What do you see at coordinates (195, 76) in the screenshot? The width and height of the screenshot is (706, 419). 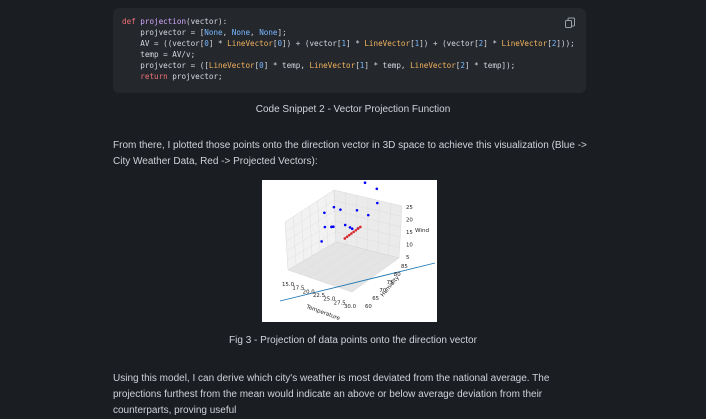 I see `code-token: projvector;` at bounding box center [195, 76].